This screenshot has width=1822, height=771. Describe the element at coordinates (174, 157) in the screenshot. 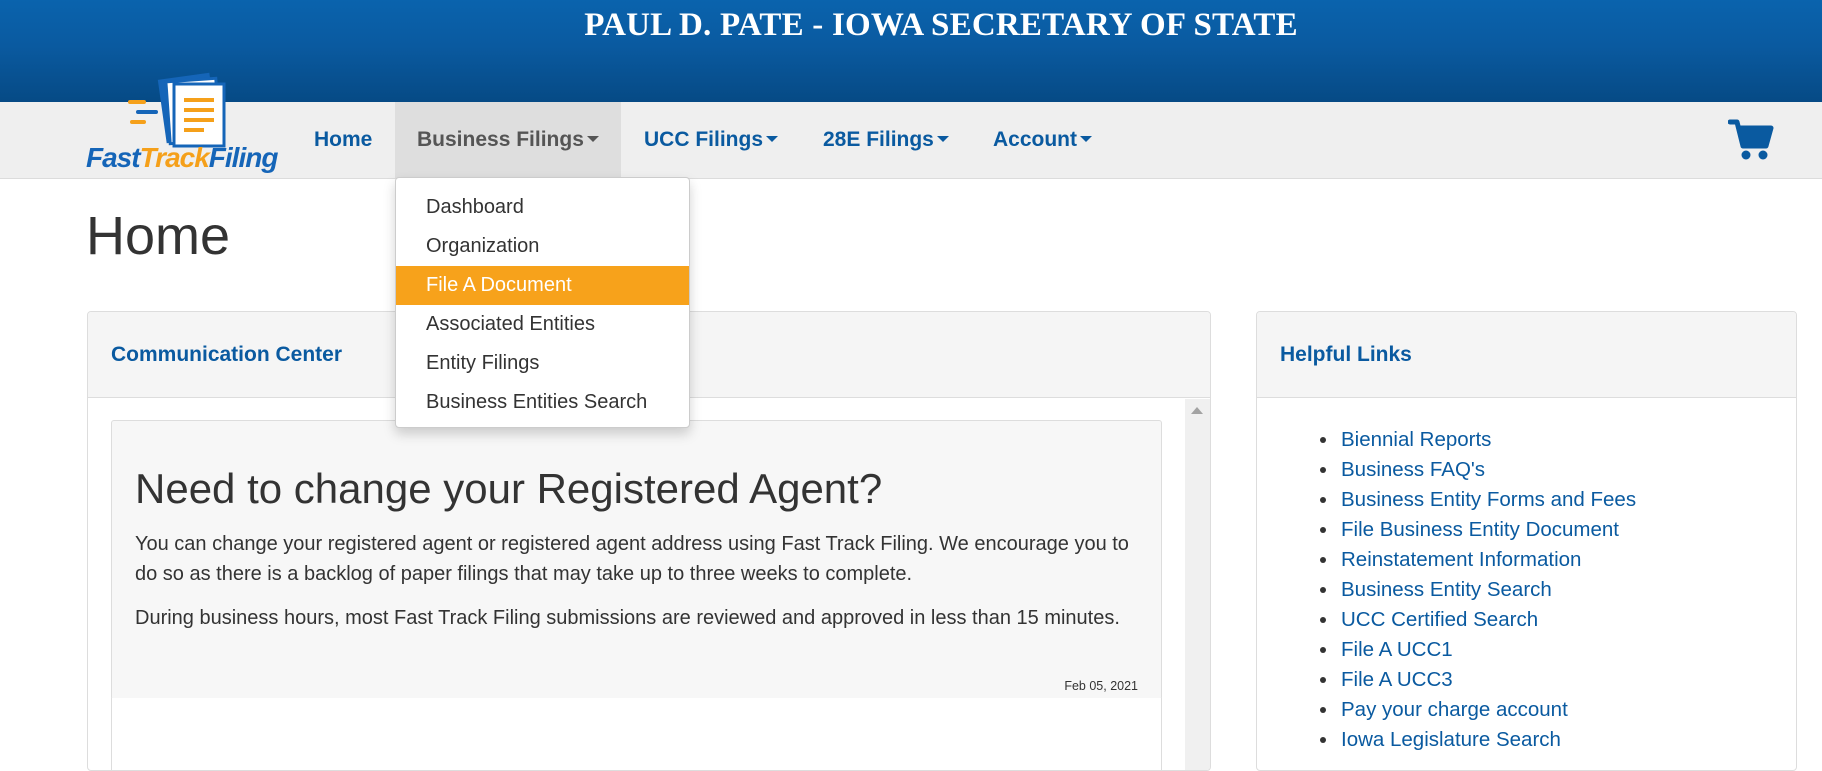

I see `logo-text-track: Track` at that location.